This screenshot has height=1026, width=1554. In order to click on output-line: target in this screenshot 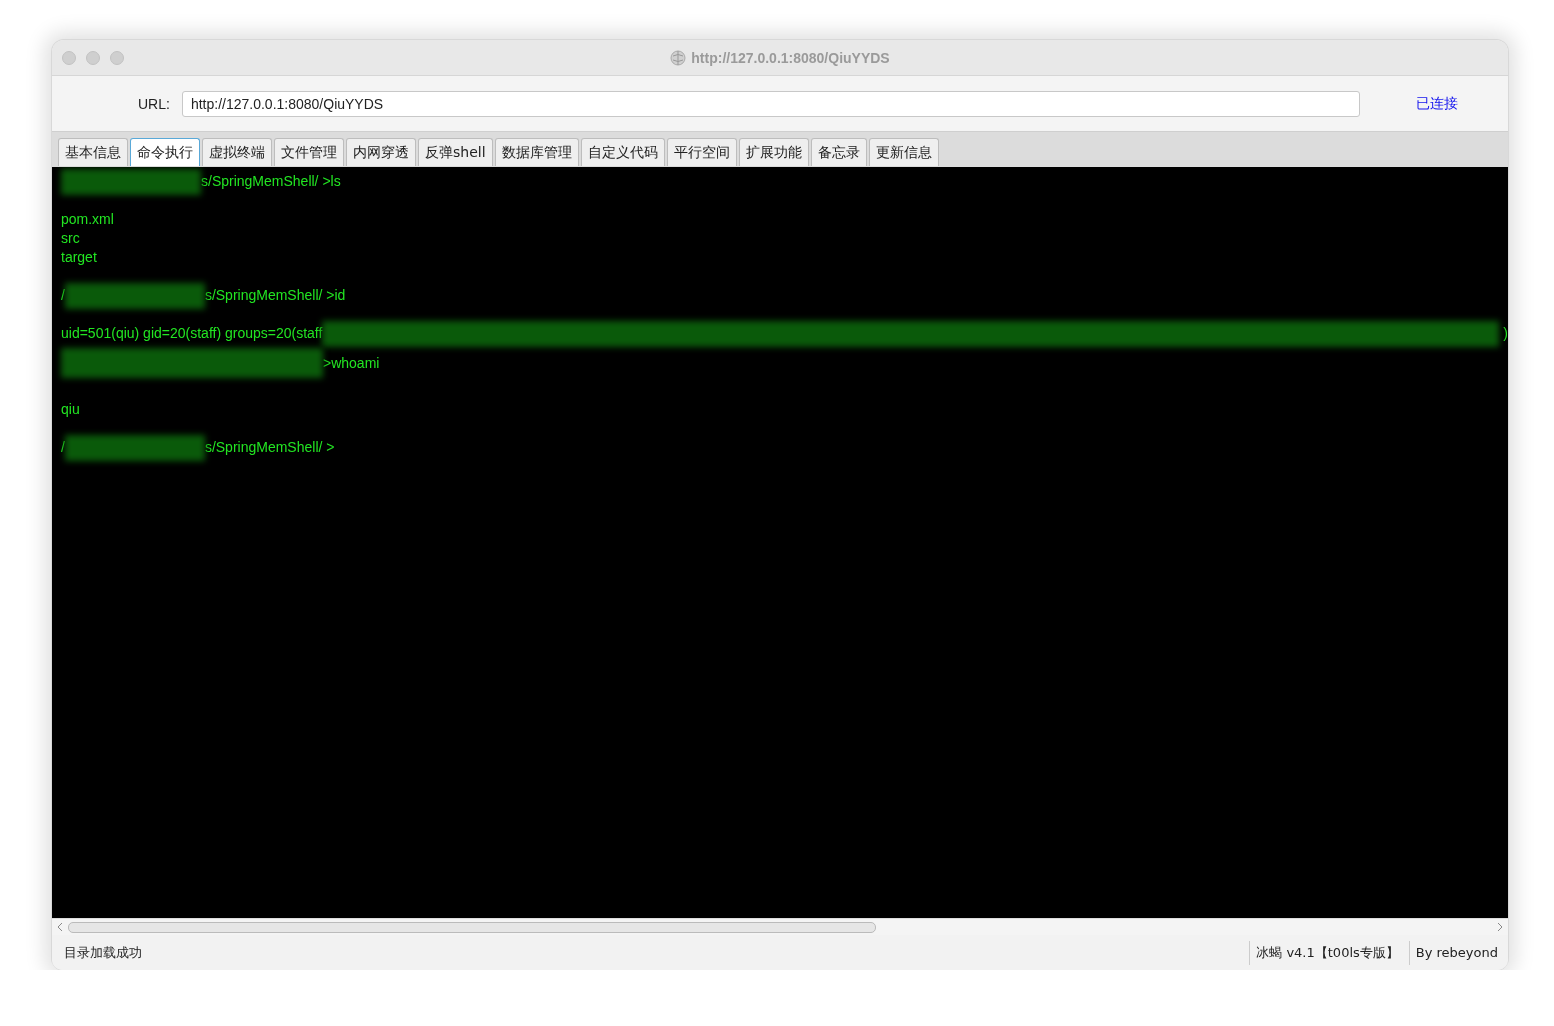, I will do `click(79, 257)`.